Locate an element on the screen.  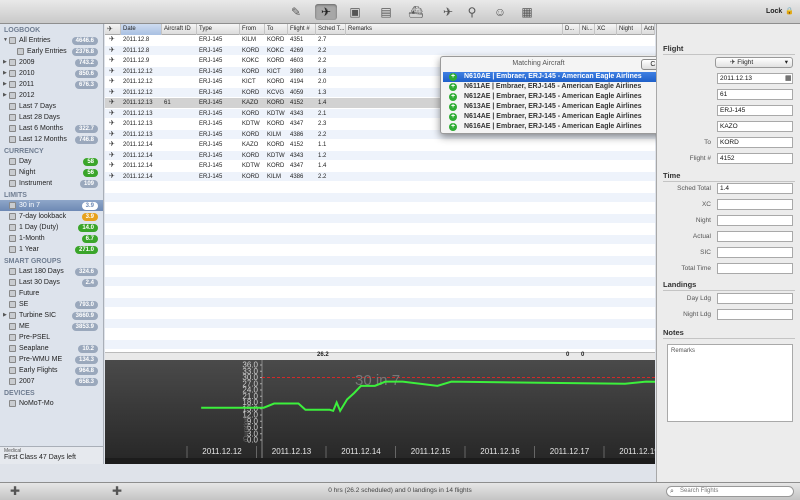
field-input: 4152 is located at coordinates (755, 158).